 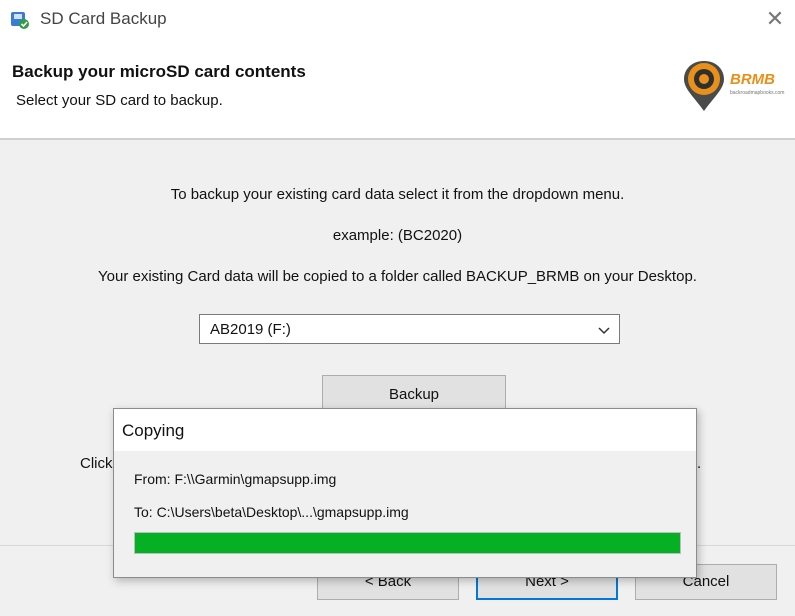 I want to click on copy-source-path: From: F:\\Garmin\gmapsupp.img, so click(x=235, y=479).